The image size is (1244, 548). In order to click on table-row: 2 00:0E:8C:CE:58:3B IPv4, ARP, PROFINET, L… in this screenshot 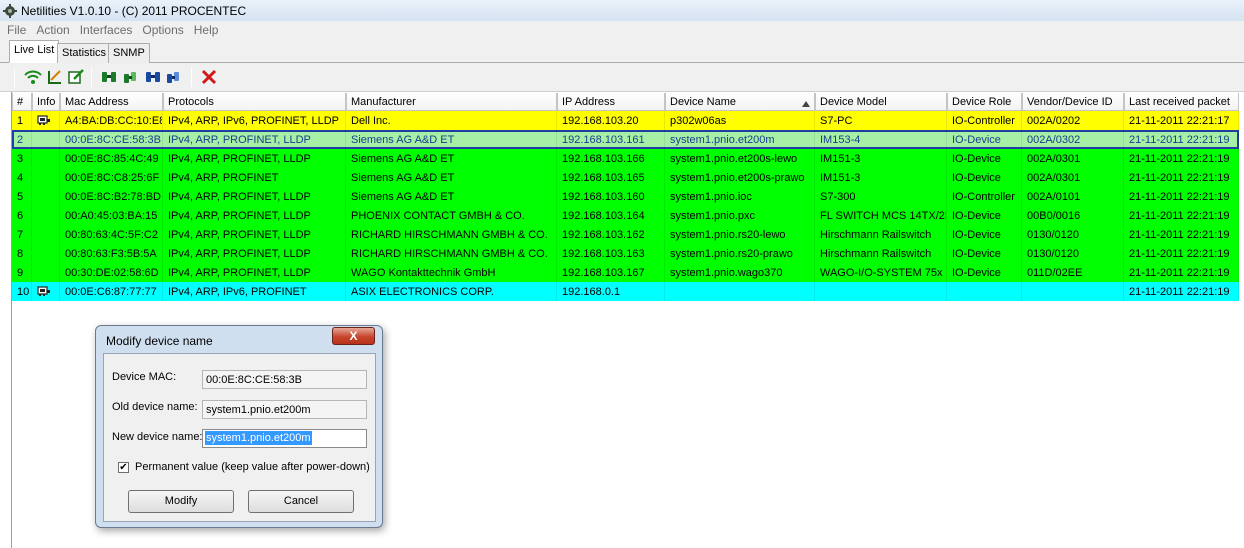, I will do `click(625, 139)`.